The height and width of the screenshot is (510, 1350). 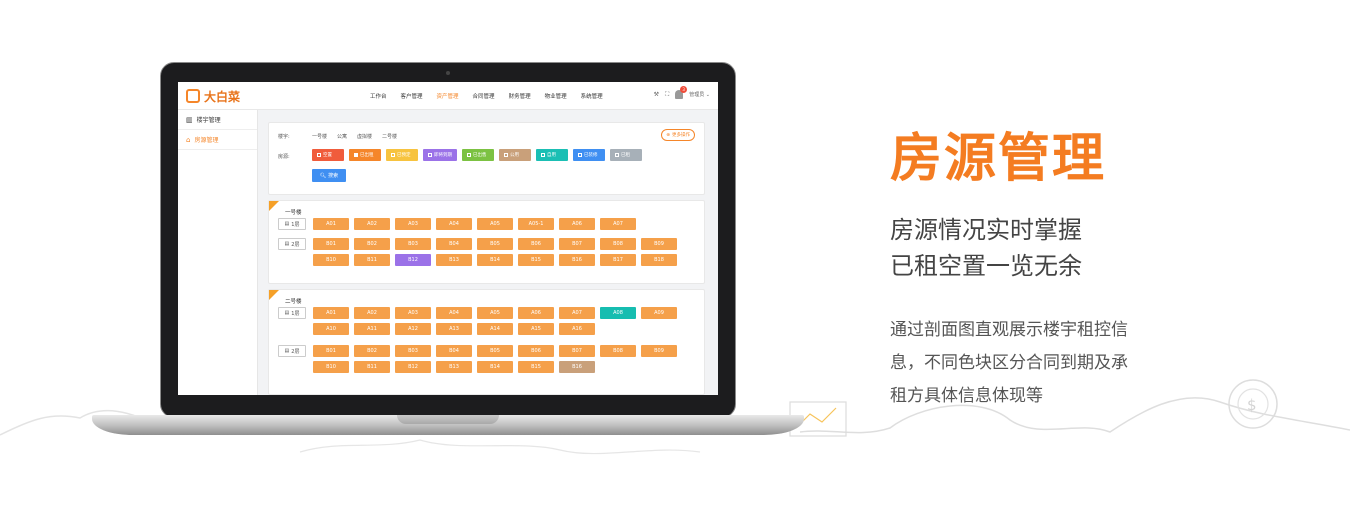 I want to click on status-chip: 公用, so click(x=515, y=155).